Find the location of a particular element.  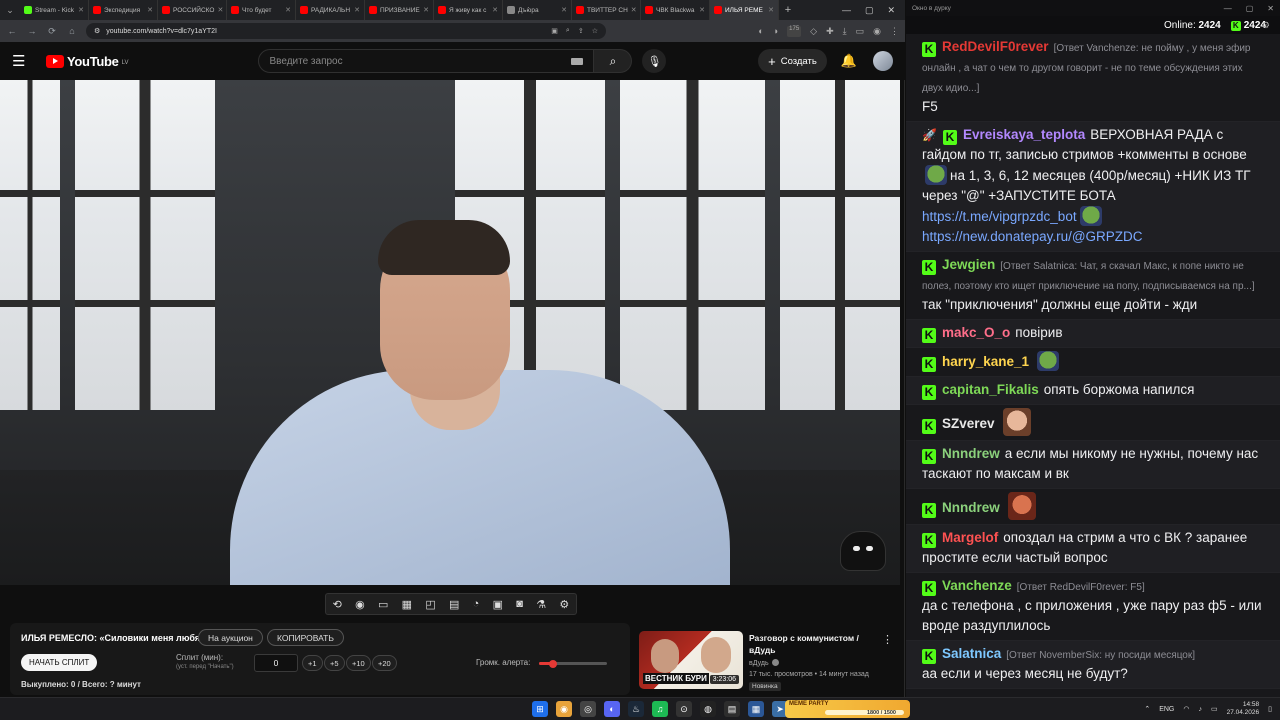

extension-icon: ◐ is located at coordinates (760, 31).